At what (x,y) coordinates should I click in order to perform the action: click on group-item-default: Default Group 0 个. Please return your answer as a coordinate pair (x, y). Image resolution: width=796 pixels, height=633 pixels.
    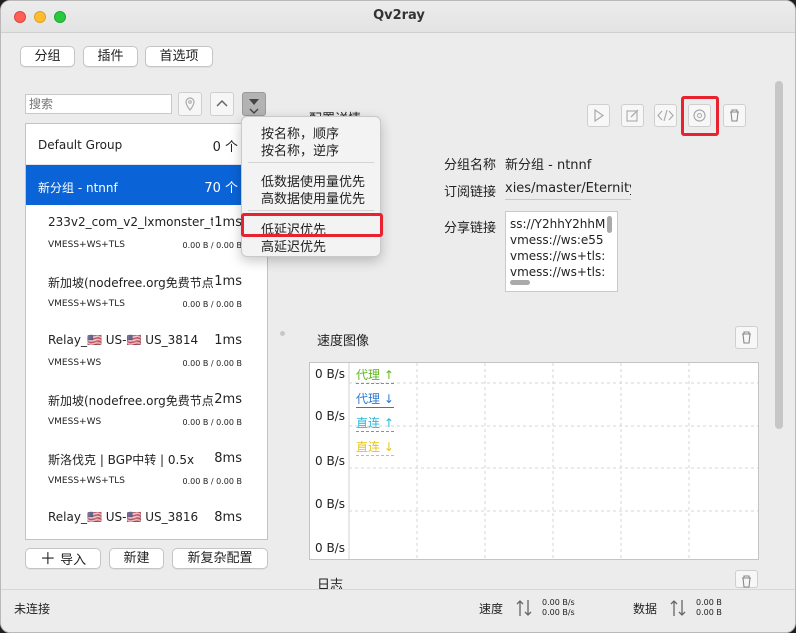
    Looking at the image, I should click on (146, 144).